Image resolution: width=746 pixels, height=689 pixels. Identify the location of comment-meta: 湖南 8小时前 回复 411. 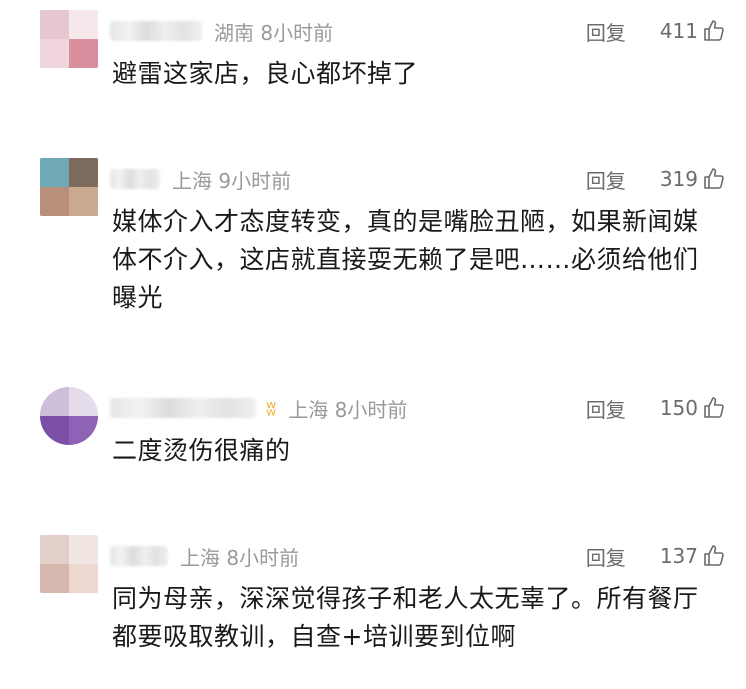
(418, 31).